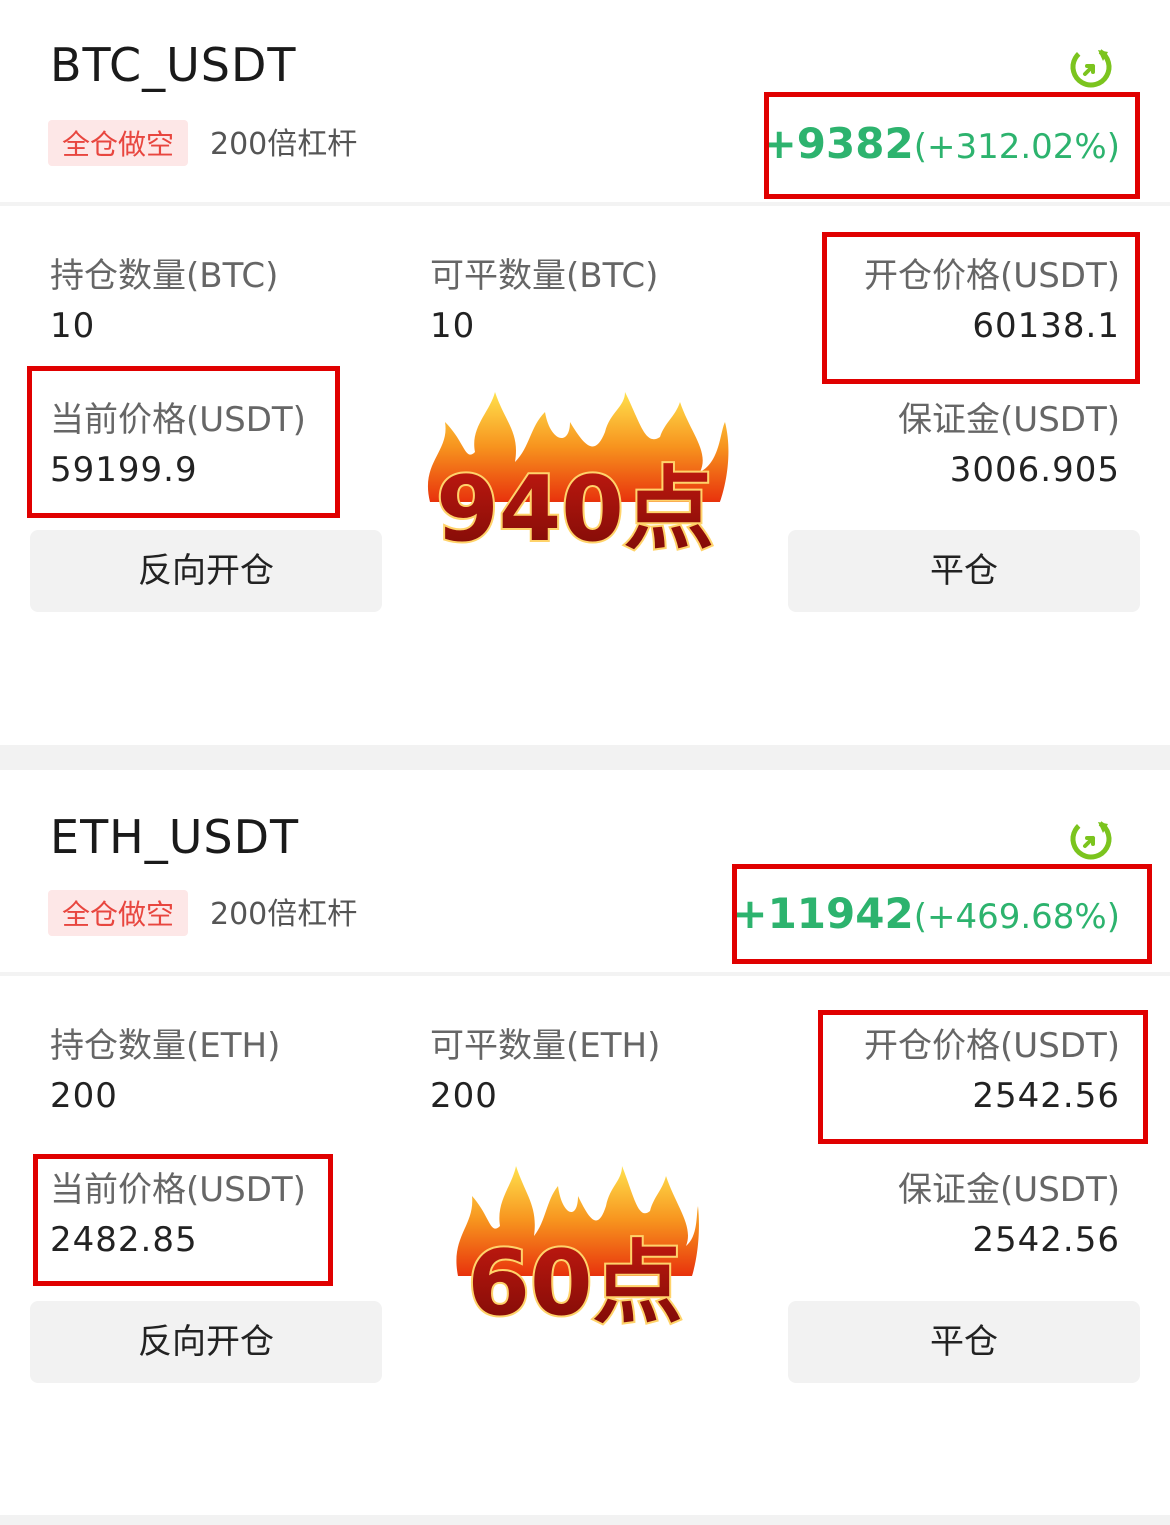  What do you see at coordinates (175, 837) in the screenshot?
I see `symbol-title: ETH_USDT` at bounding box center [175, 837].